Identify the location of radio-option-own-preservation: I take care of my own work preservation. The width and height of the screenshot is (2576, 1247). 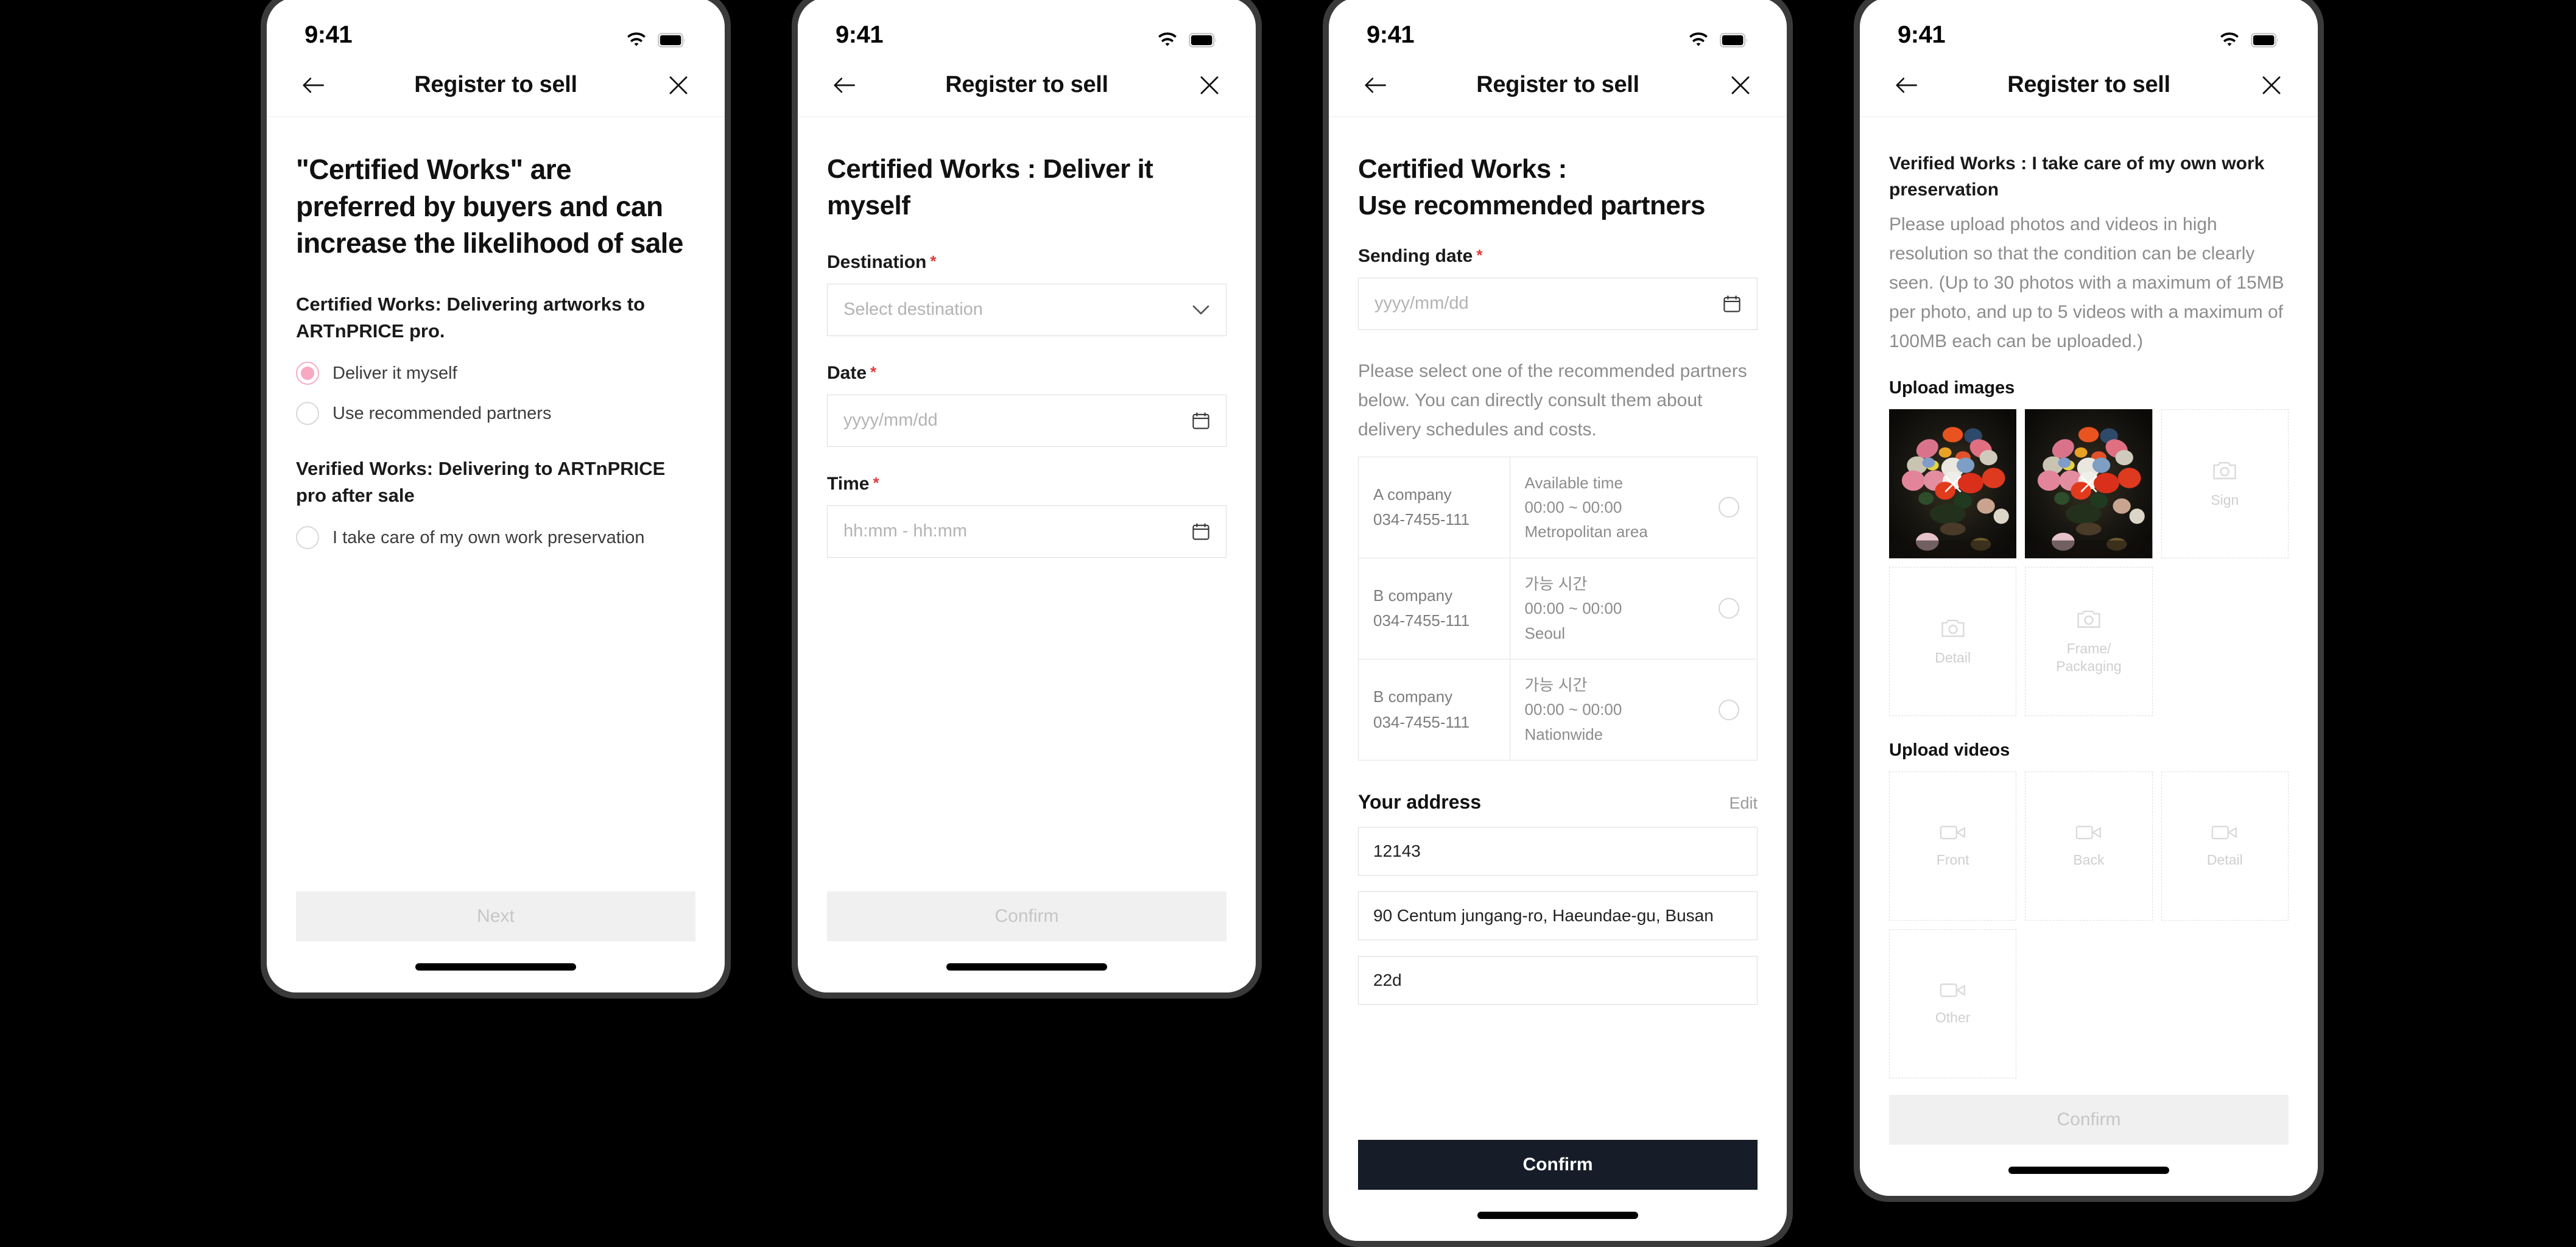
(495, 538).